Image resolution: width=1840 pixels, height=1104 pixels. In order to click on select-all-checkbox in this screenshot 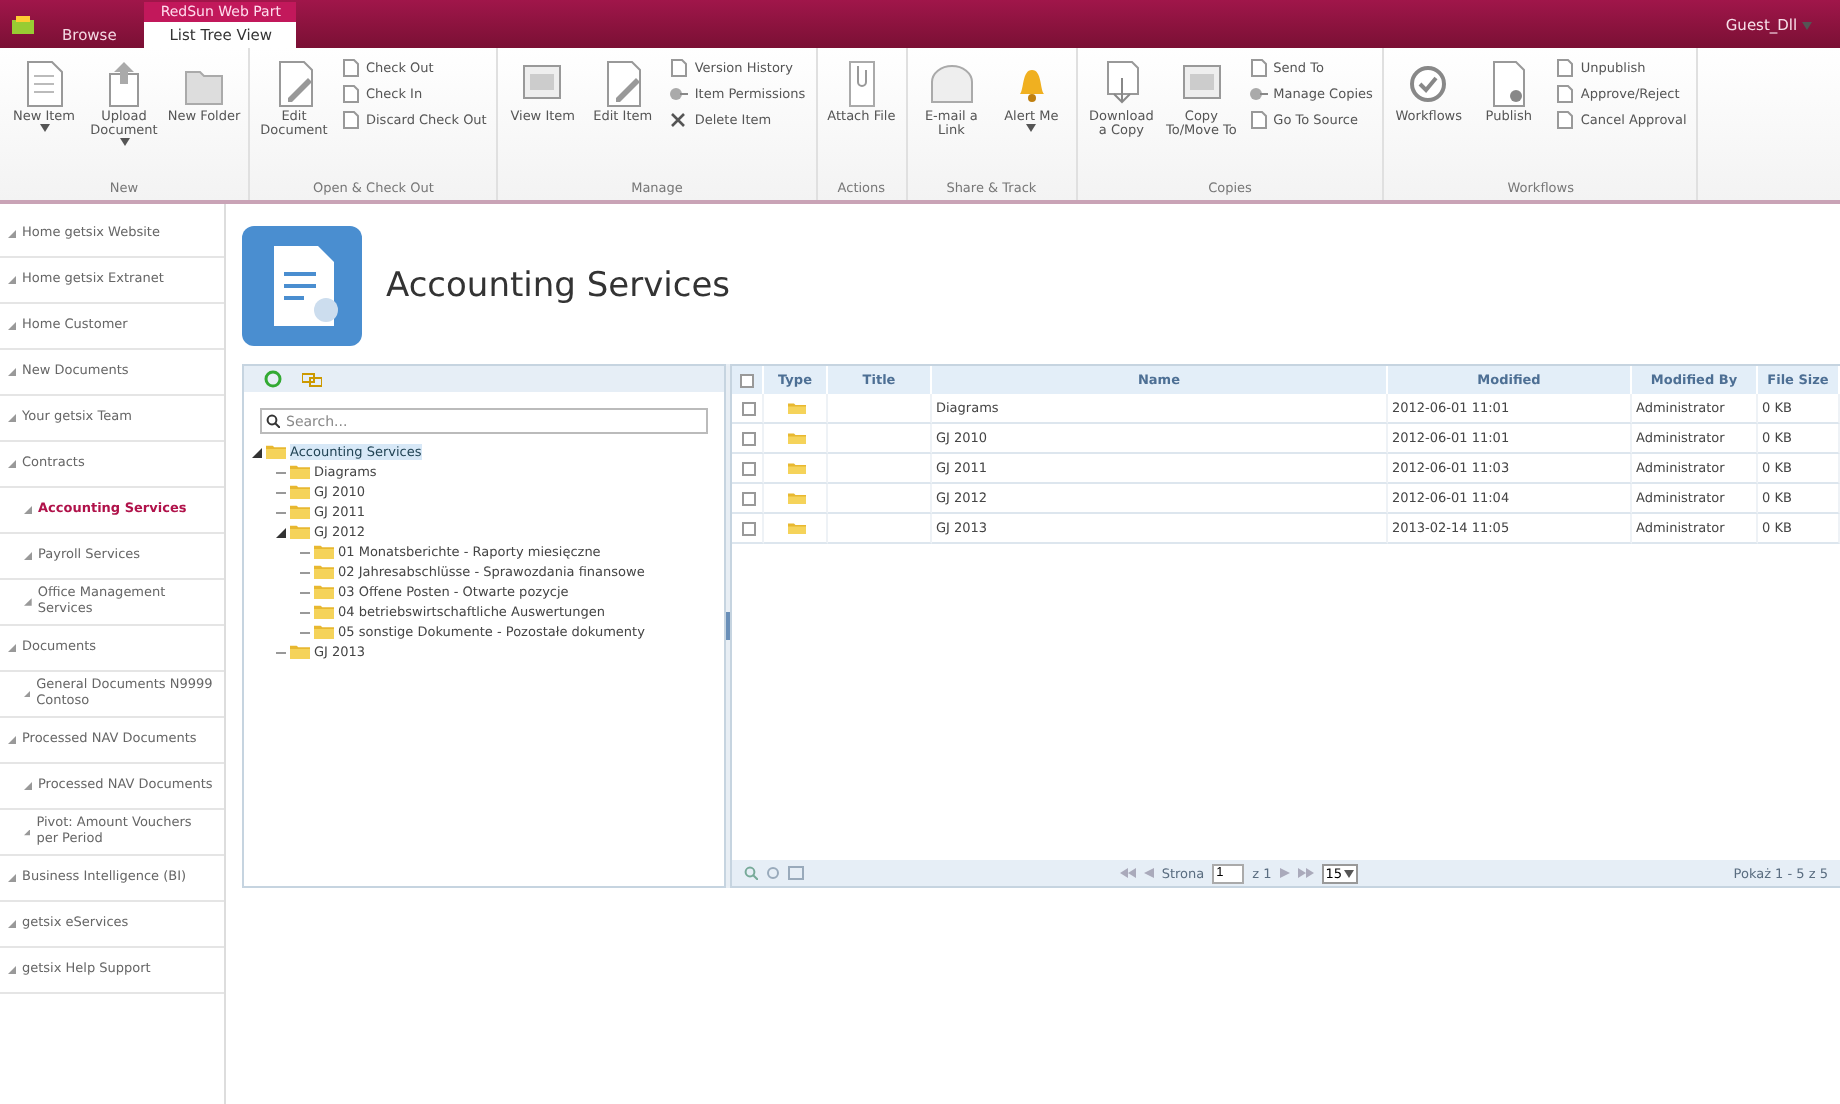, I will do `click(747, 380)`.